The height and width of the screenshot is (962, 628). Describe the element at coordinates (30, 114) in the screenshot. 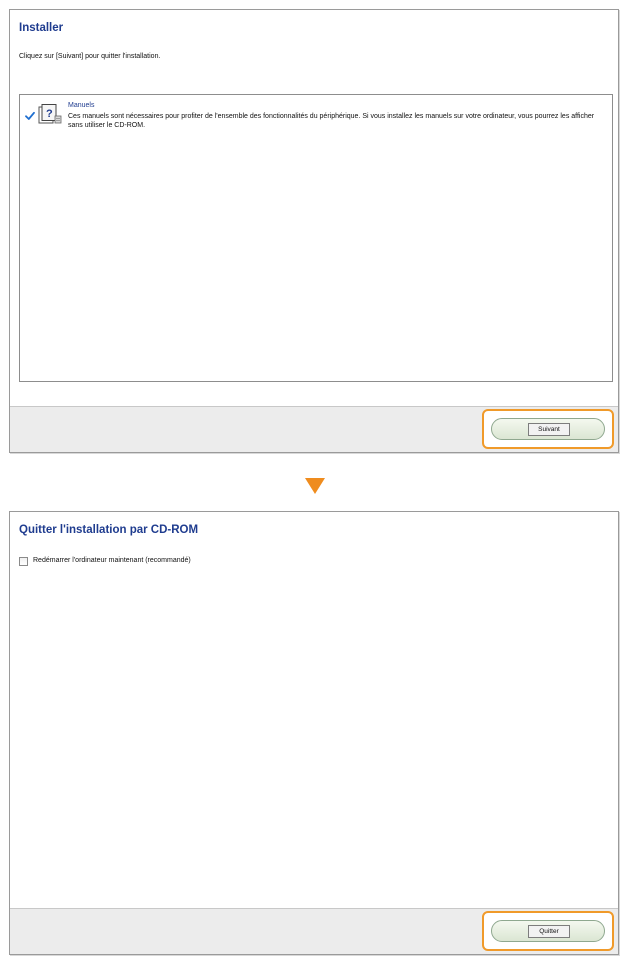

I see `checkmark-icon` at that location.